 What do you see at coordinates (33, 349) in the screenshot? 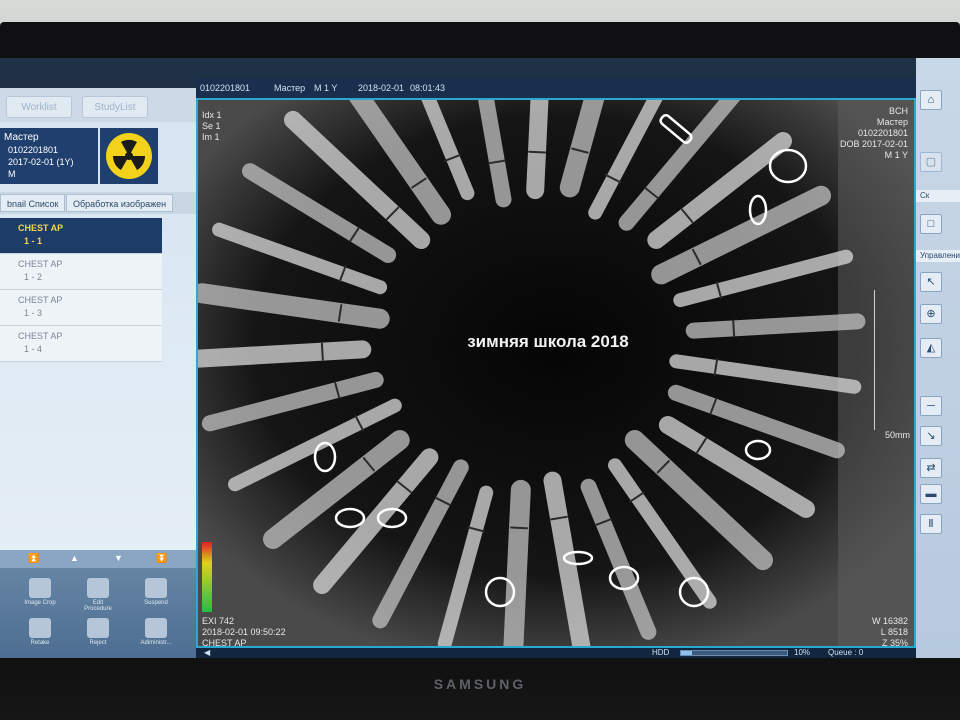
I see `series-index: 1 - 4` at bounding box center [33, 349].